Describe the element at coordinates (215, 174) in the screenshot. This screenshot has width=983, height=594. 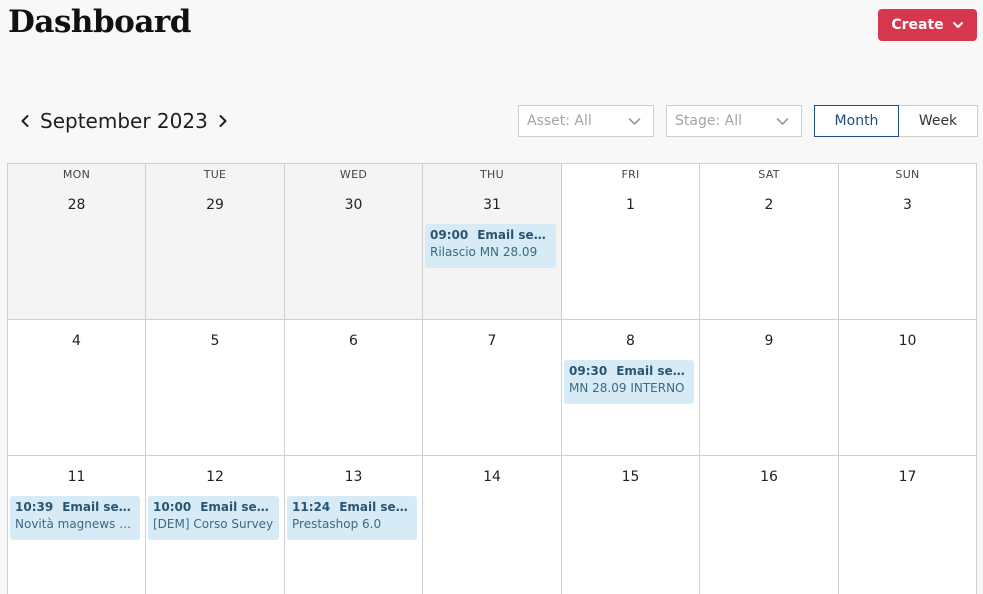
I see `weekday-header: TUE` at that location.